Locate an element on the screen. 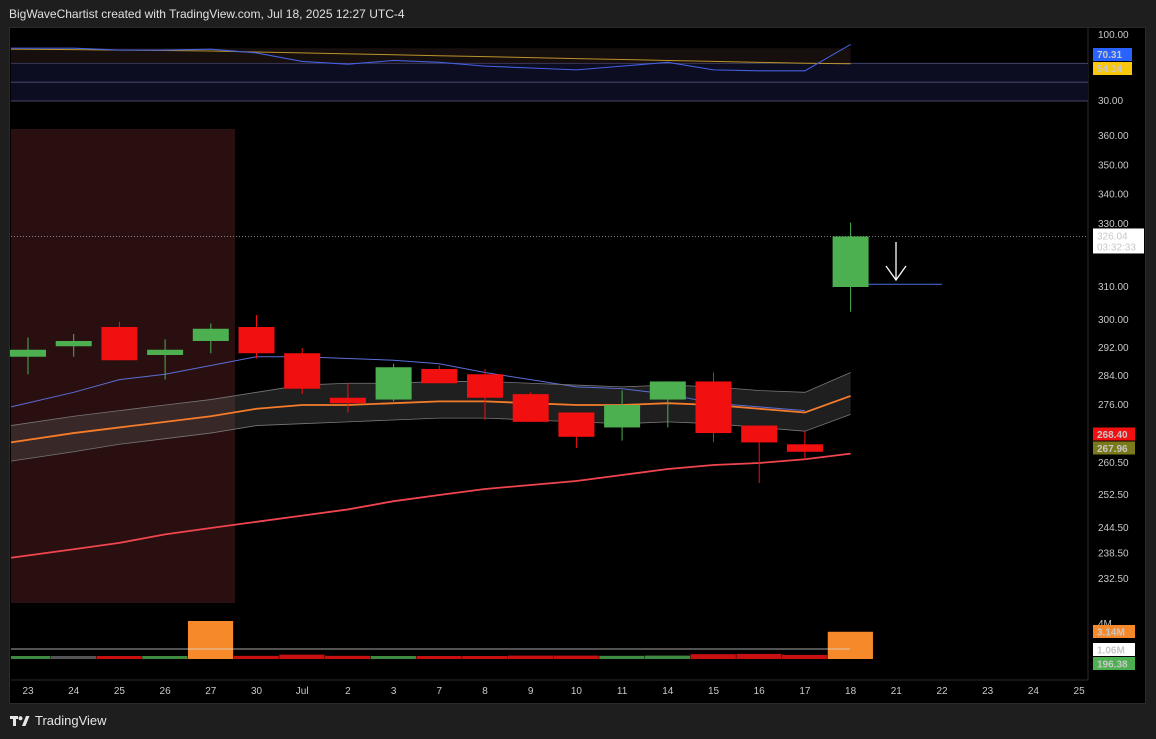 The height and width of the screenshot is (739, 1156). time-axis-label: 14 is located at coordinates (668, 691).